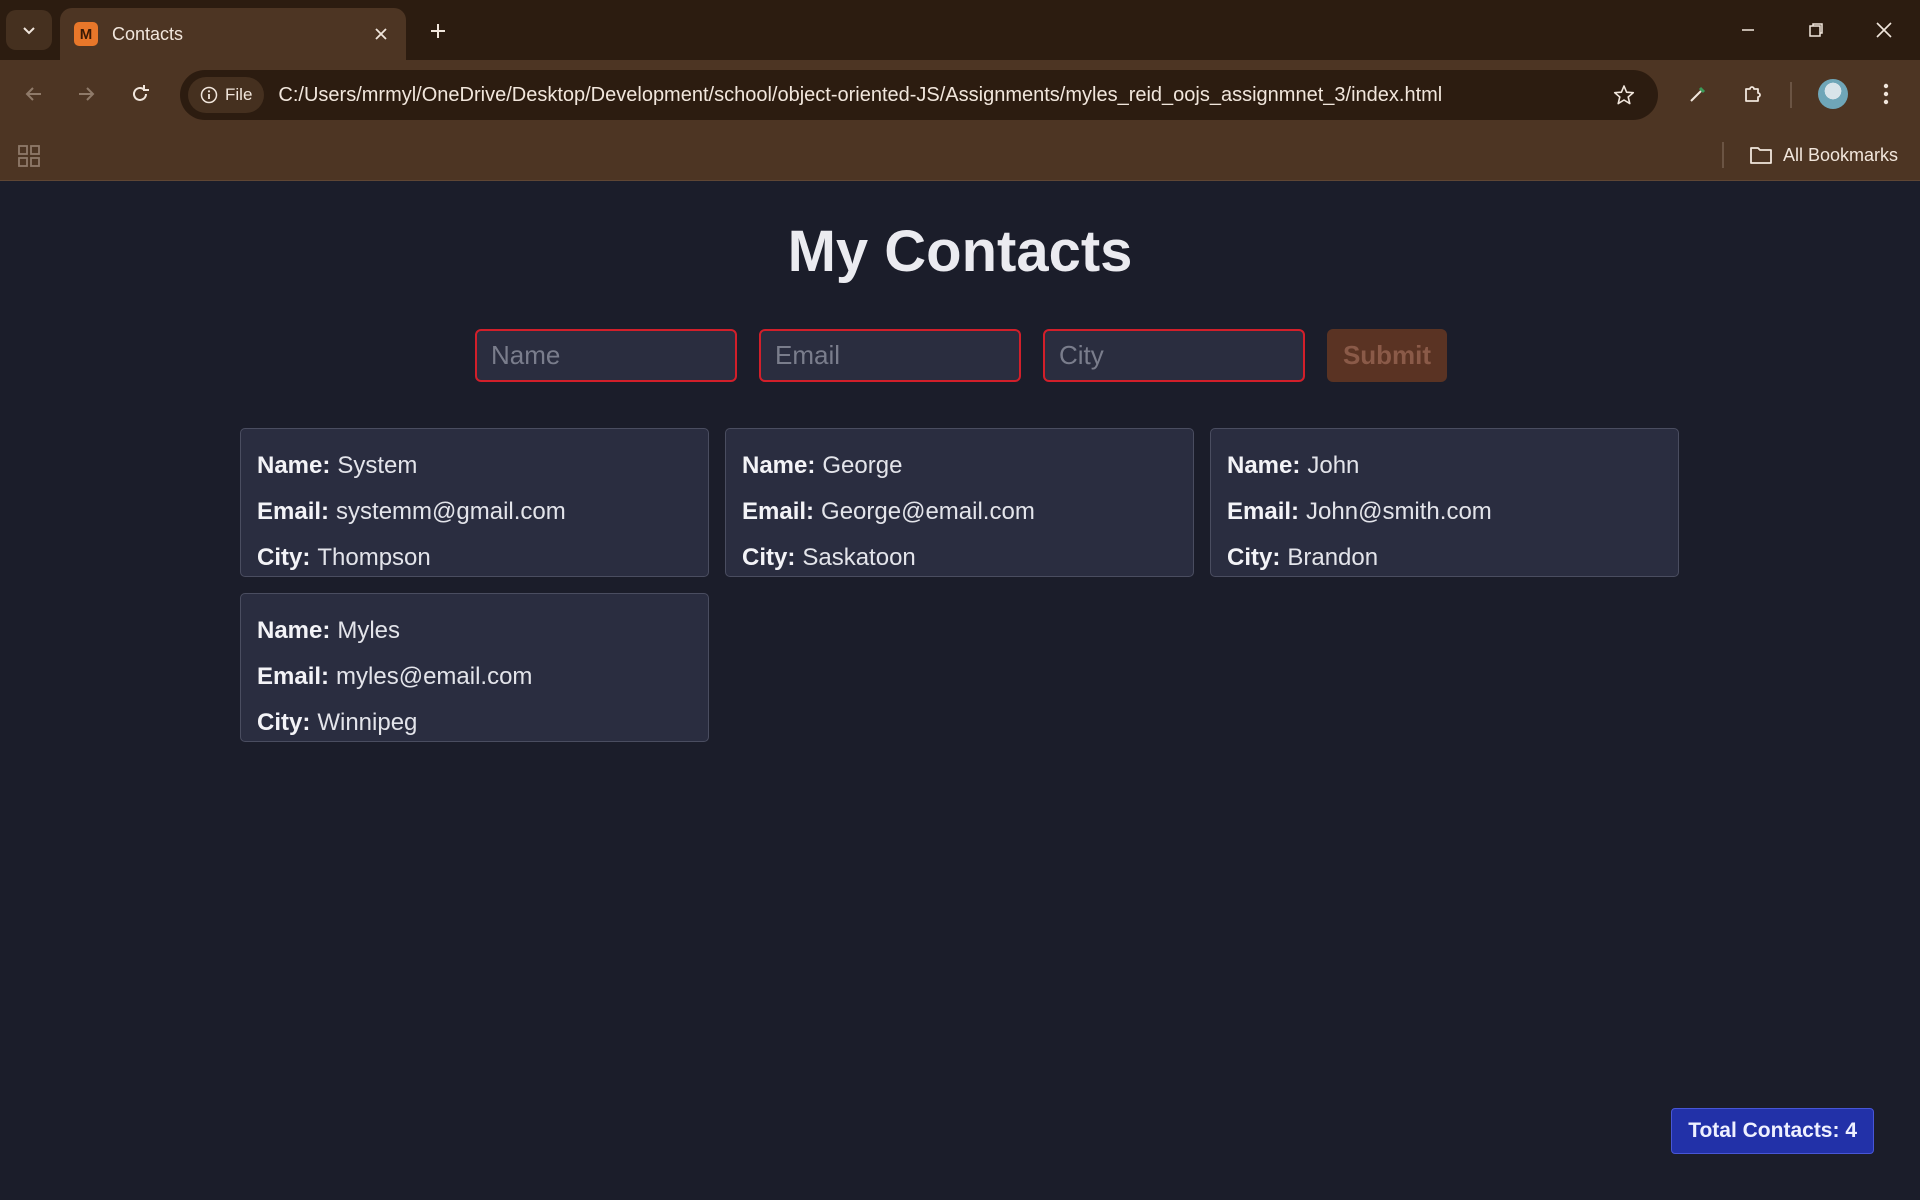 This screenshot has height=1200, width=1920. I want to click on add-contact-form: Submit, so click(961, 355).